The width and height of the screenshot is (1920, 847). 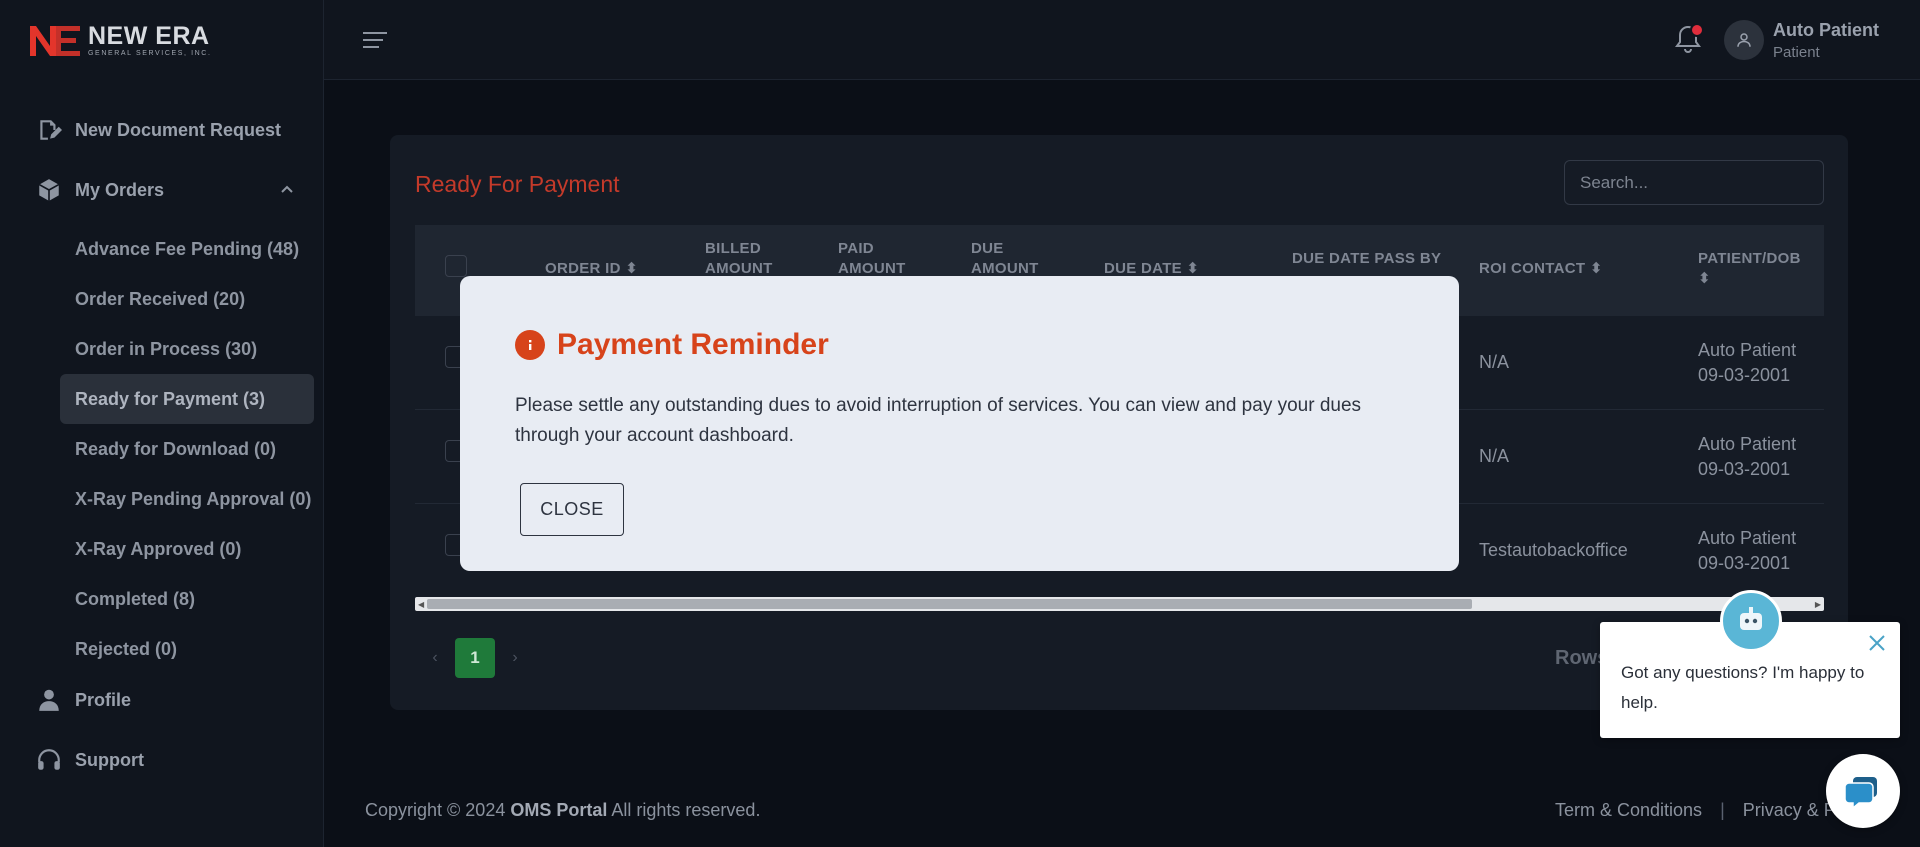 I want to click on sidebar-item-order-received: Order Received (20), so click(x=187, y=299).